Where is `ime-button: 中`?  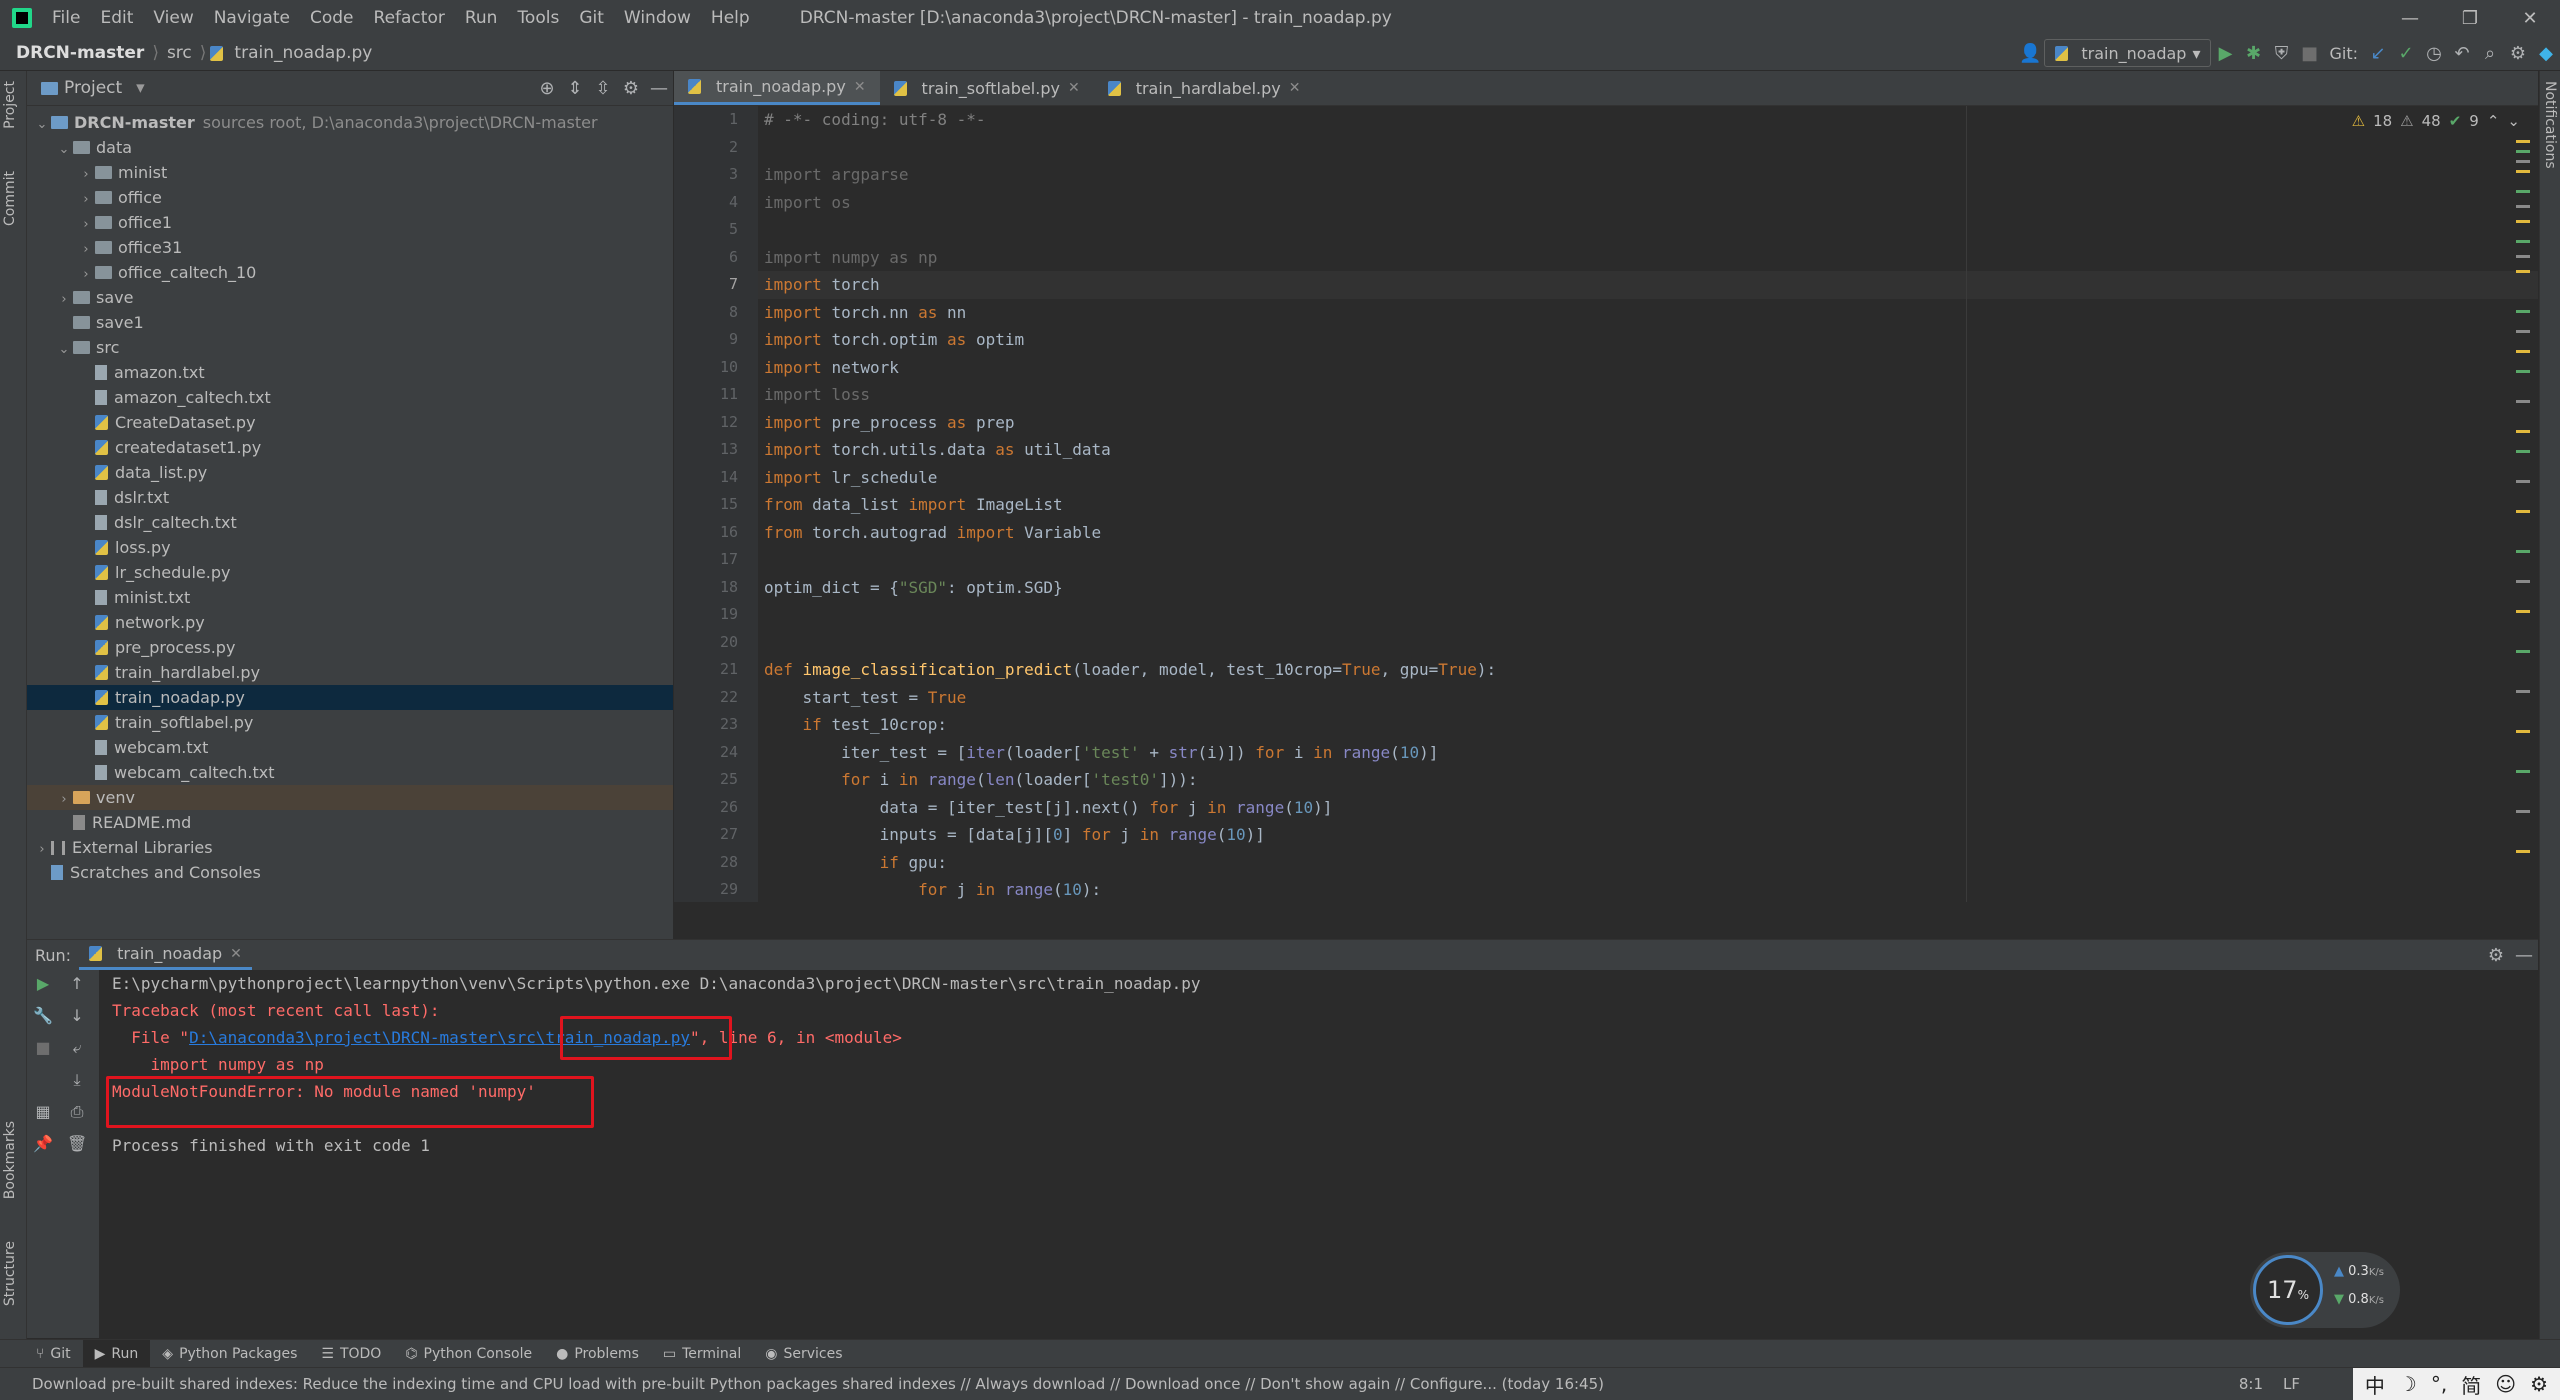
ime-button: 中 is located at coordinates (2375, 1384).